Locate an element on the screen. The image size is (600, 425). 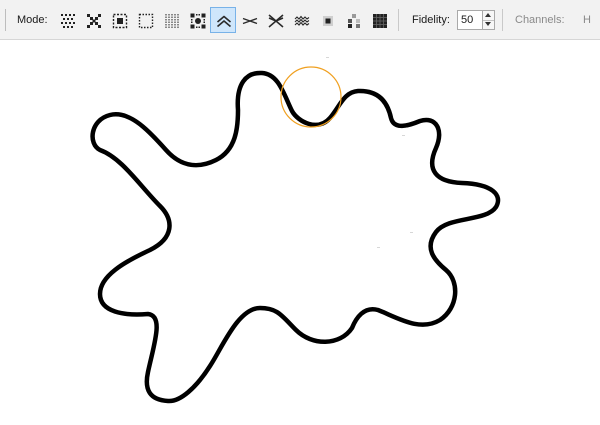
center-dot-icon is located at coordinates (328, 21).